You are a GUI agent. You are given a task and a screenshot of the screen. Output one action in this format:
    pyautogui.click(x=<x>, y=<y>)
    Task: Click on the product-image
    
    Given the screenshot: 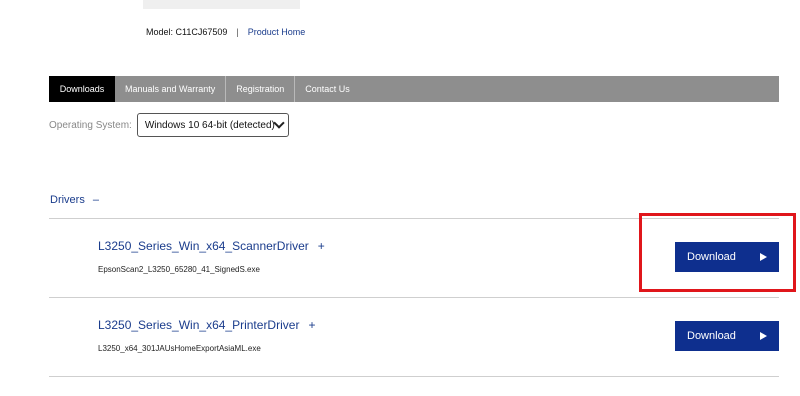 What is the action you would take?
    pyautogui.click(x=221, y=4)
    